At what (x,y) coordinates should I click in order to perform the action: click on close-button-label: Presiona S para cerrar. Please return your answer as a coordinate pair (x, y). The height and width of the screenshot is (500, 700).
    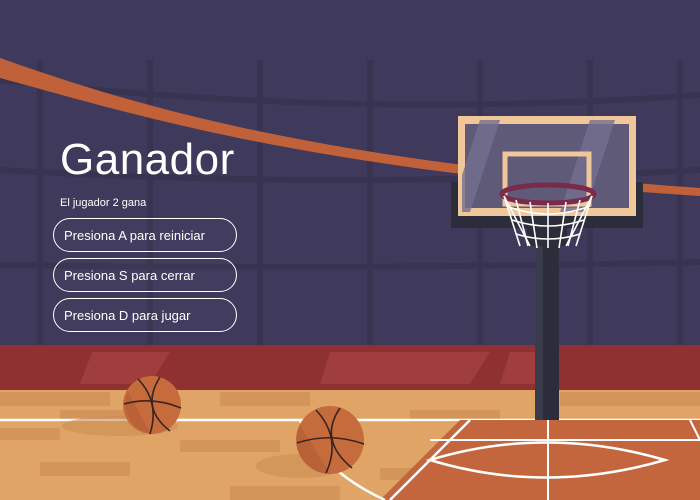
    Looking at the image, I should click on (129, 275).